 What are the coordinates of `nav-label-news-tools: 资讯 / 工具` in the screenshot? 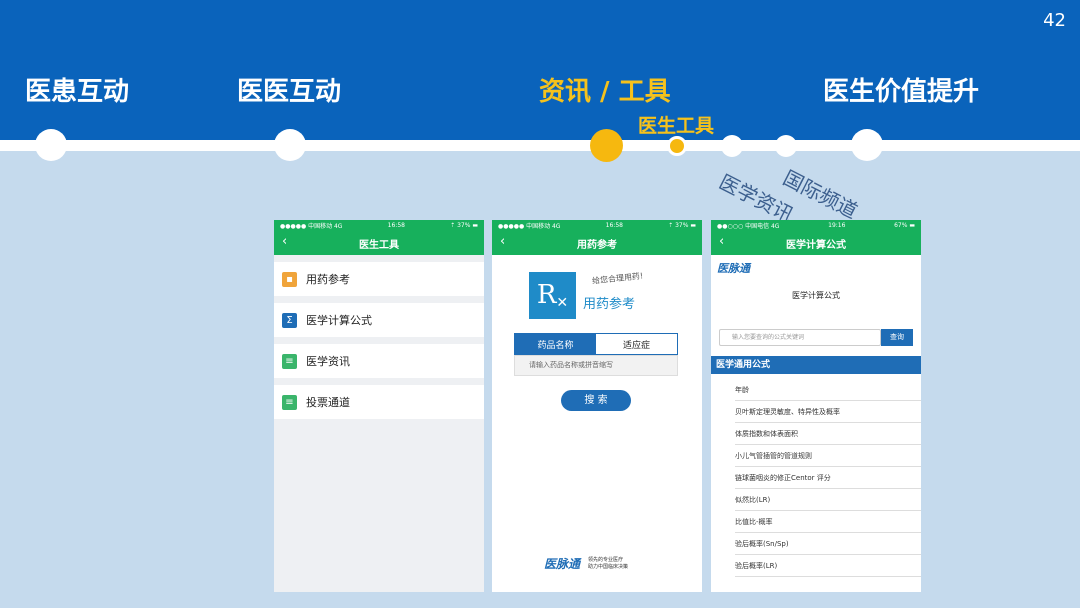 It's located at (605, 89).